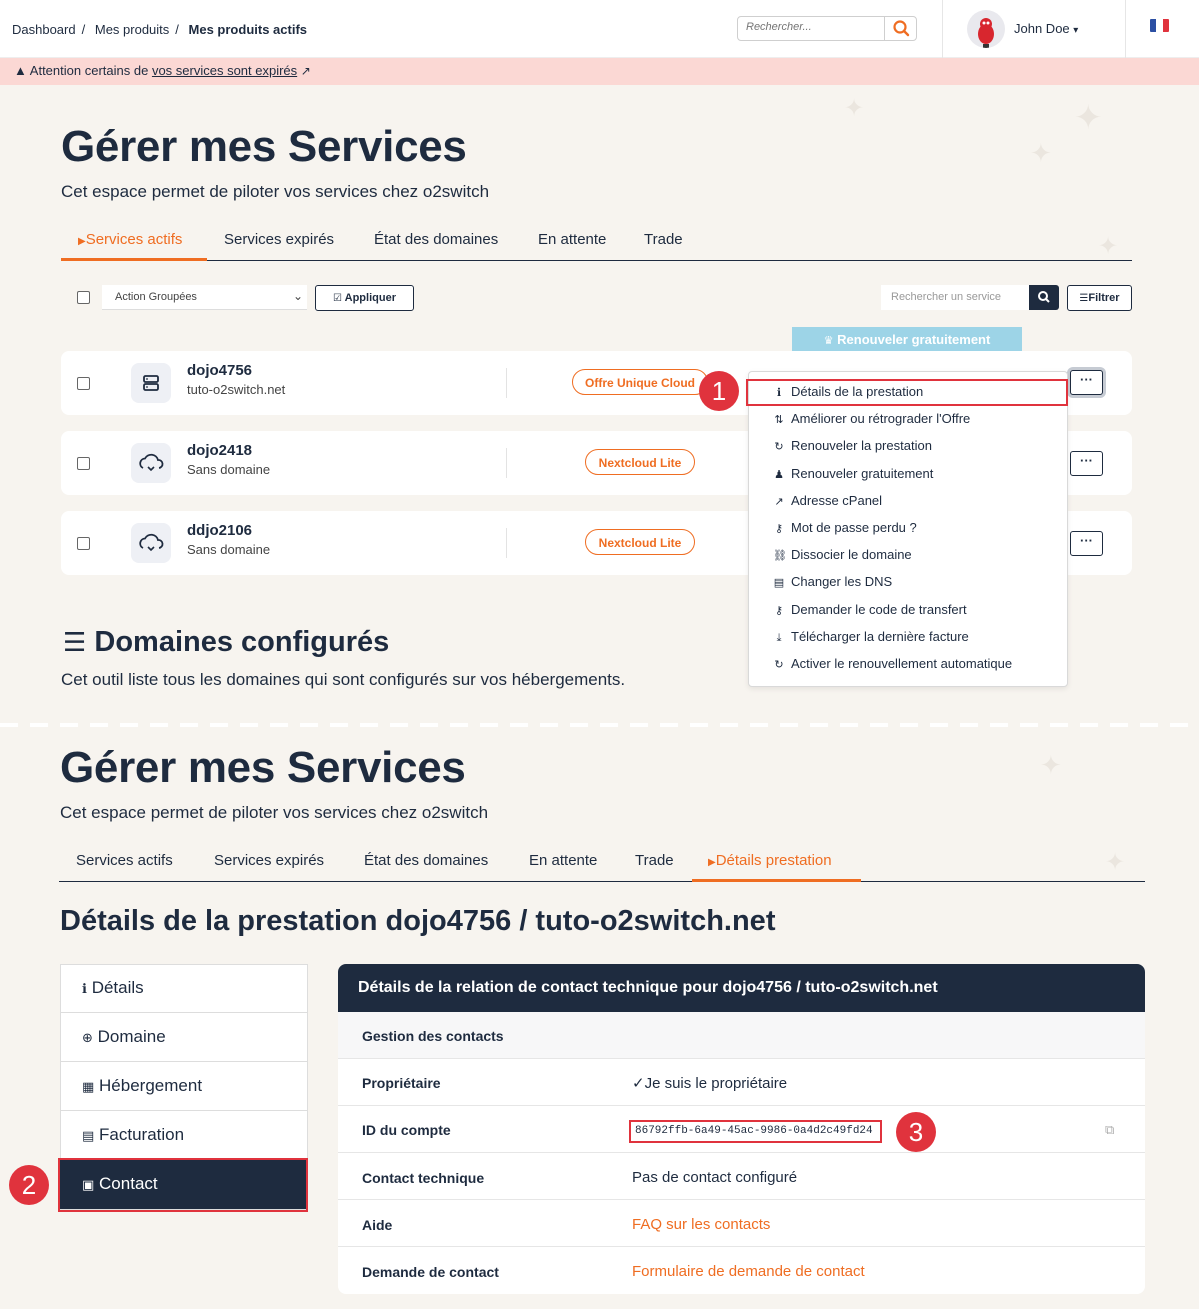  I want to click on side-menu-domaine: ⊕ Domaine, so click(184, 1037).